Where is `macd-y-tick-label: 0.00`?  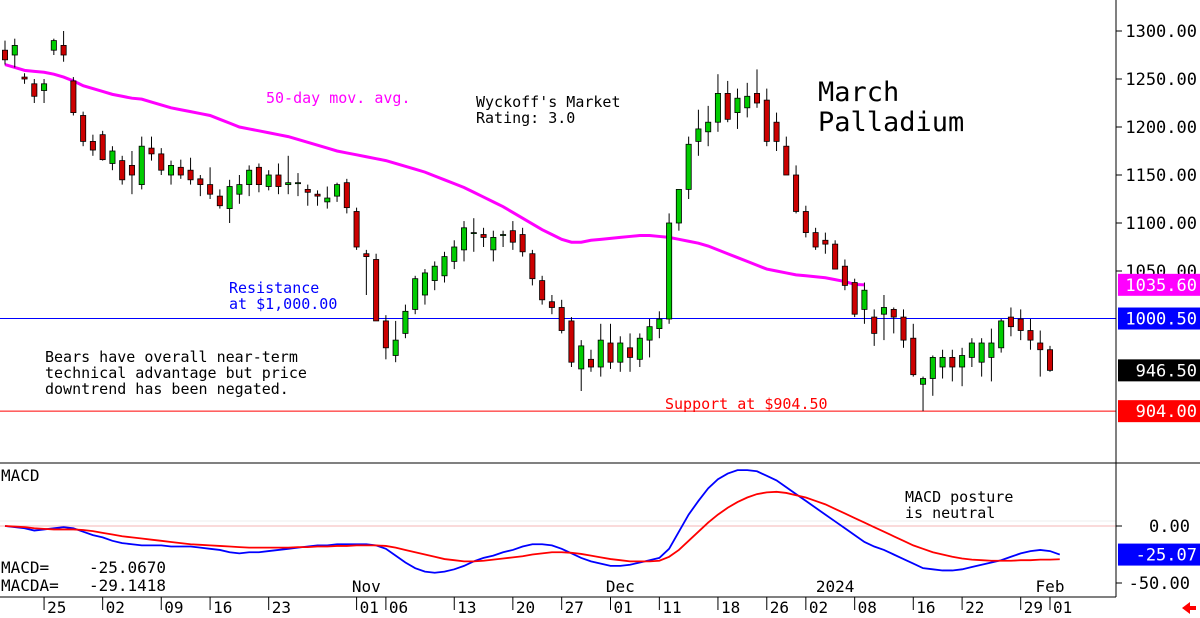 macd-y-tick-label: 0.00 is located at coordinates (1169, 527).